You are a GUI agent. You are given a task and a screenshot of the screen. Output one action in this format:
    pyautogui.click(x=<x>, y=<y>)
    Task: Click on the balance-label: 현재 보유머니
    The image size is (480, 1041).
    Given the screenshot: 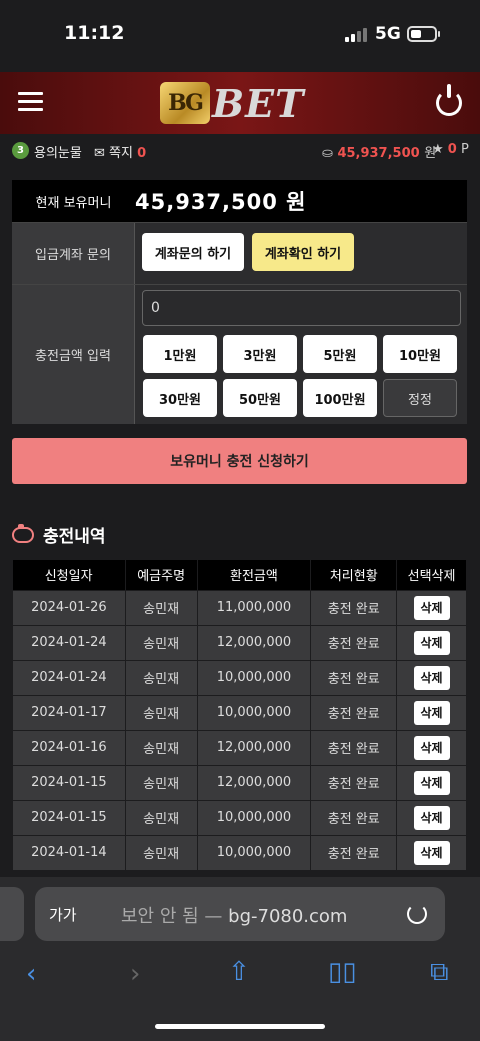 What is the action you would take?
    pyautogui.click(x=73, y=203)
    